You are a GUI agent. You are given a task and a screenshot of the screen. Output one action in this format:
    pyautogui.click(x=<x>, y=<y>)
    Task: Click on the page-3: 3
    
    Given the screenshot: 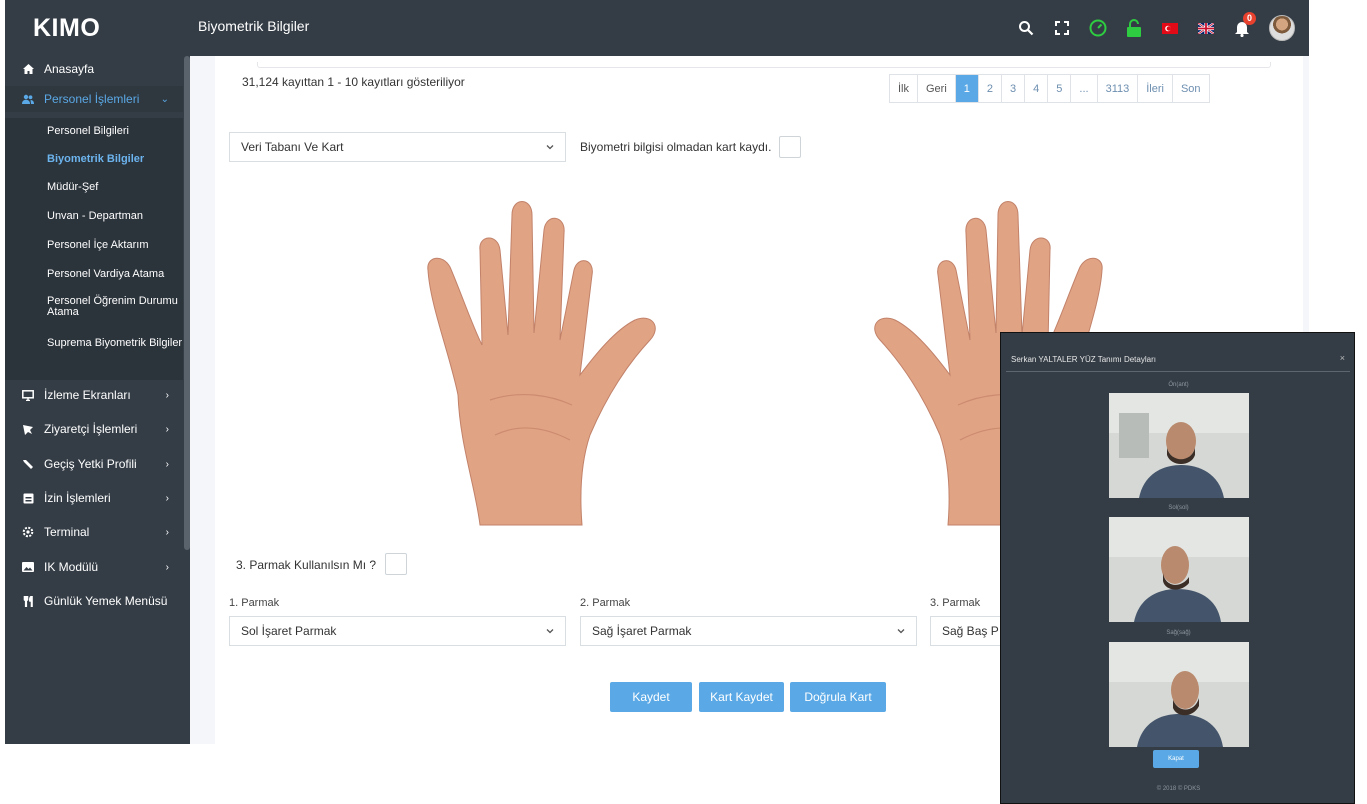 What is the action you would take?
    pyautogui.click(x=1013, y=88)
    